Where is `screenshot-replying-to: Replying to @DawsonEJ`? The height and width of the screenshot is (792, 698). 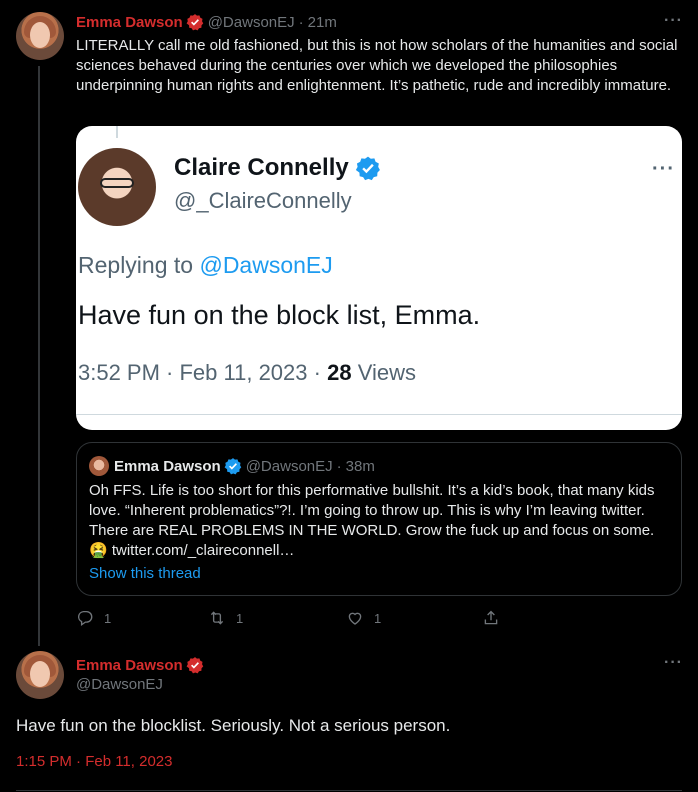
screenshot-replying-to: Replying to @DawsonEJ is located at coordinates (205, 265).